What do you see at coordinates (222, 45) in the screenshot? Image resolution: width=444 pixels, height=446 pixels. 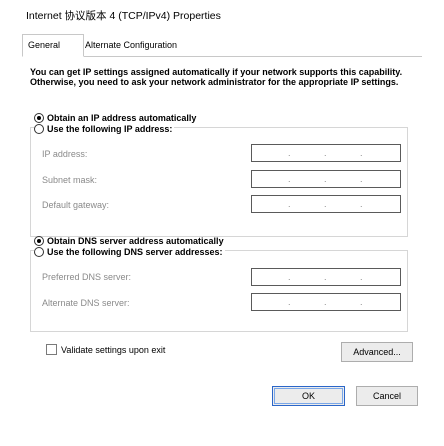 I see `tab-bar: General Alternate Configuration` at bounding box center [222, 45].